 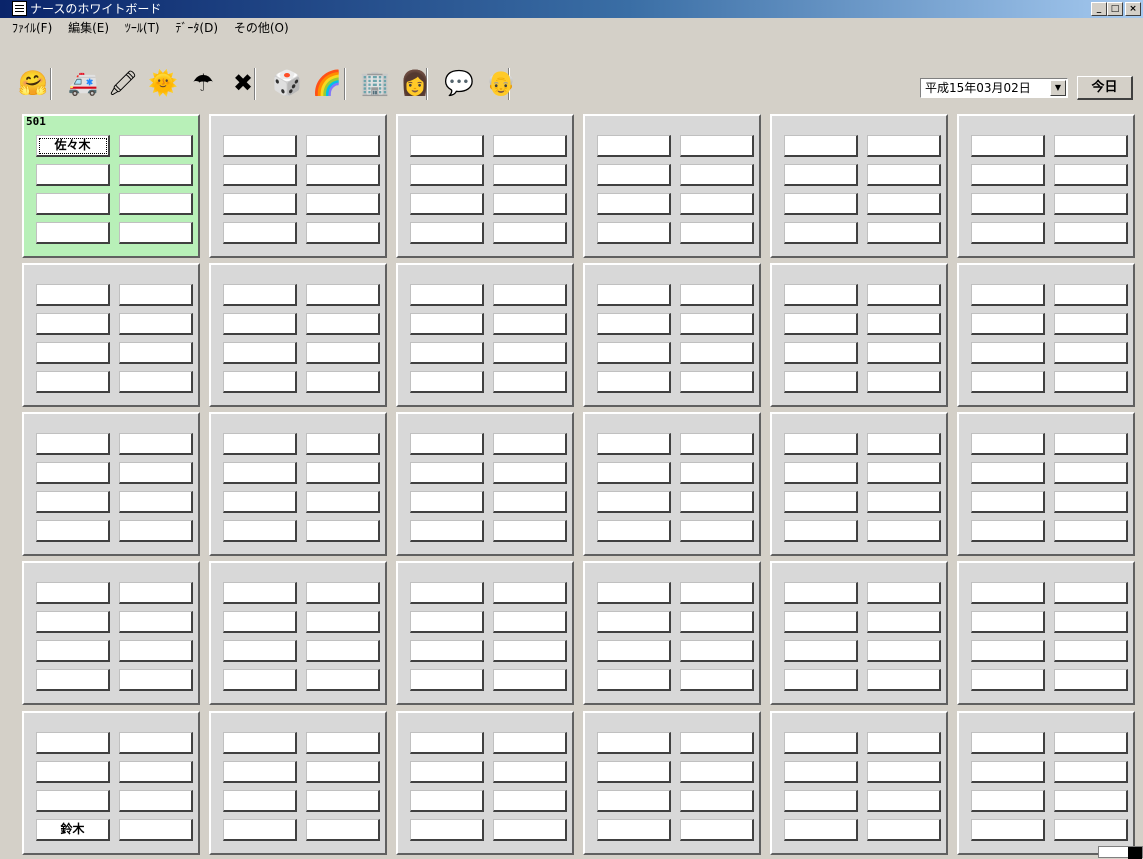 I want to click on nurse-icon: 👩, so click(x=415, y=83).